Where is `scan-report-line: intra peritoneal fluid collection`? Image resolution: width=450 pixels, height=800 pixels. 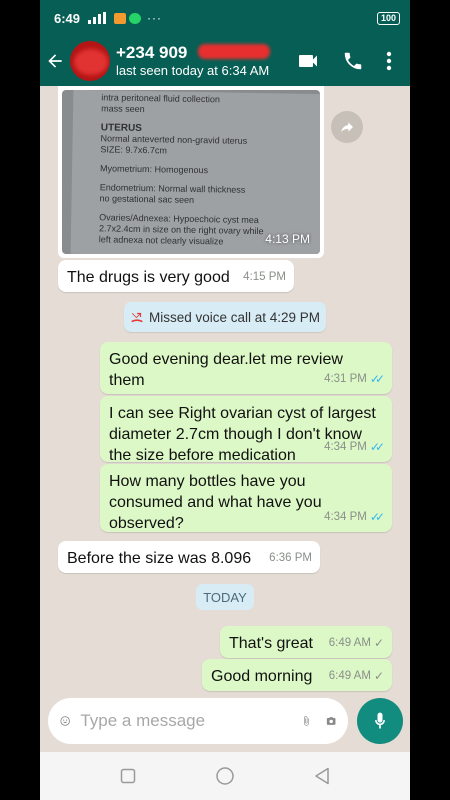 scan-report-line: intra peritoneal fluid collection is located at coordinates (160, 98).